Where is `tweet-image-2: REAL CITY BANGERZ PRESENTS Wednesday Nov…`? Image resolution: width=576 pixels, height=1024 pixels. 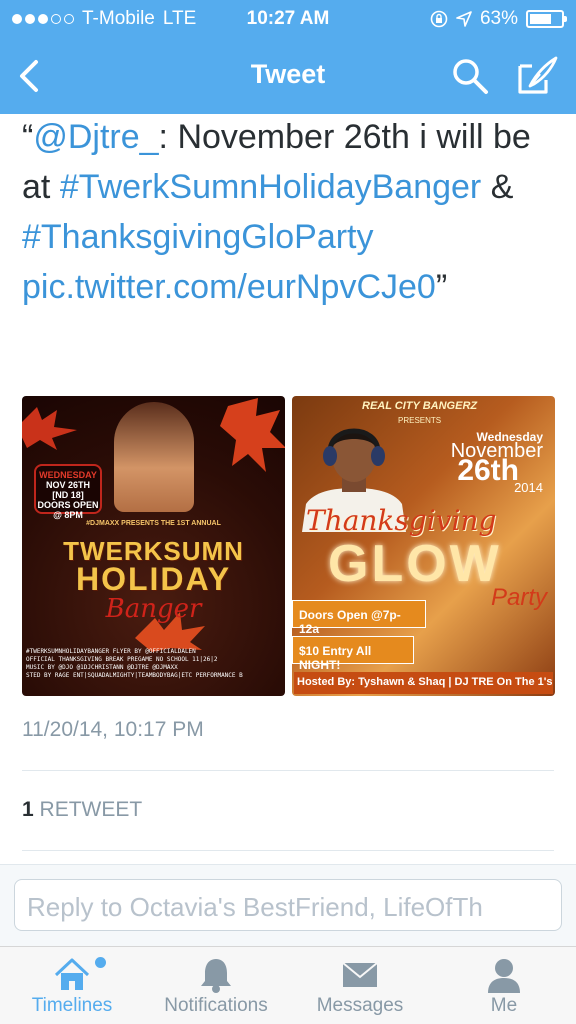
tweet-image-2: REAL CITY BANGERZ PRESENTS Wednesday Nov… is located at coordinates (423, 546).